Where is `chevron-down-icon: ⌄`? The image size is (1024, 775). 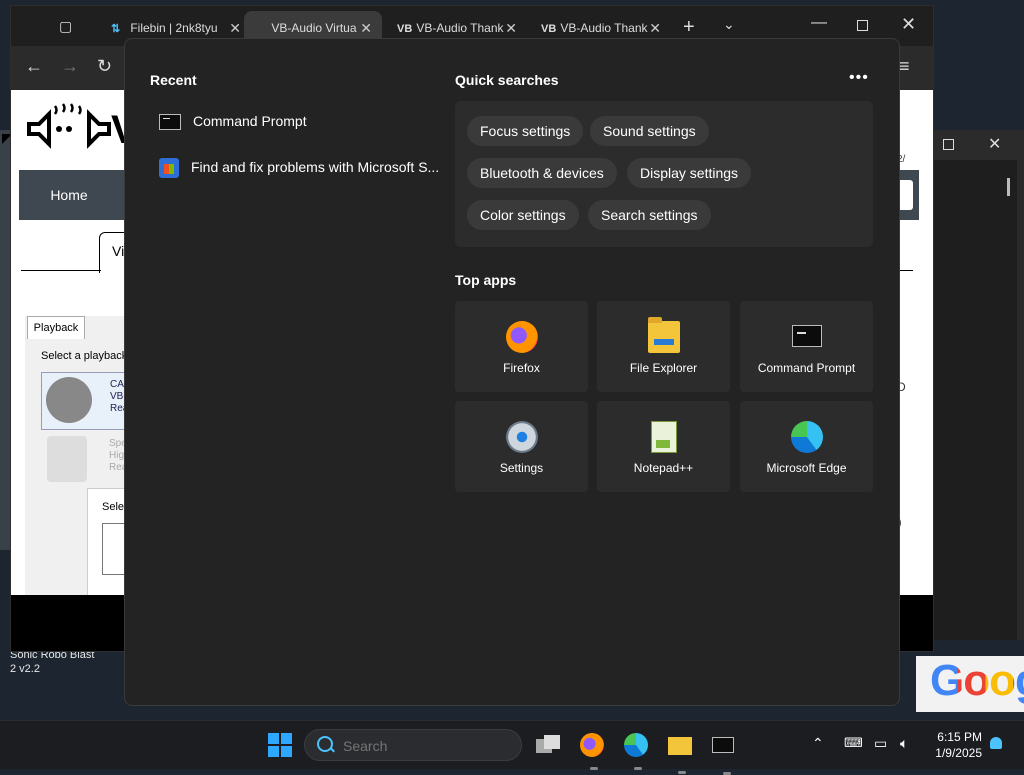 chevron-down-icon: ⌄ is located at coordinates (729, 24).